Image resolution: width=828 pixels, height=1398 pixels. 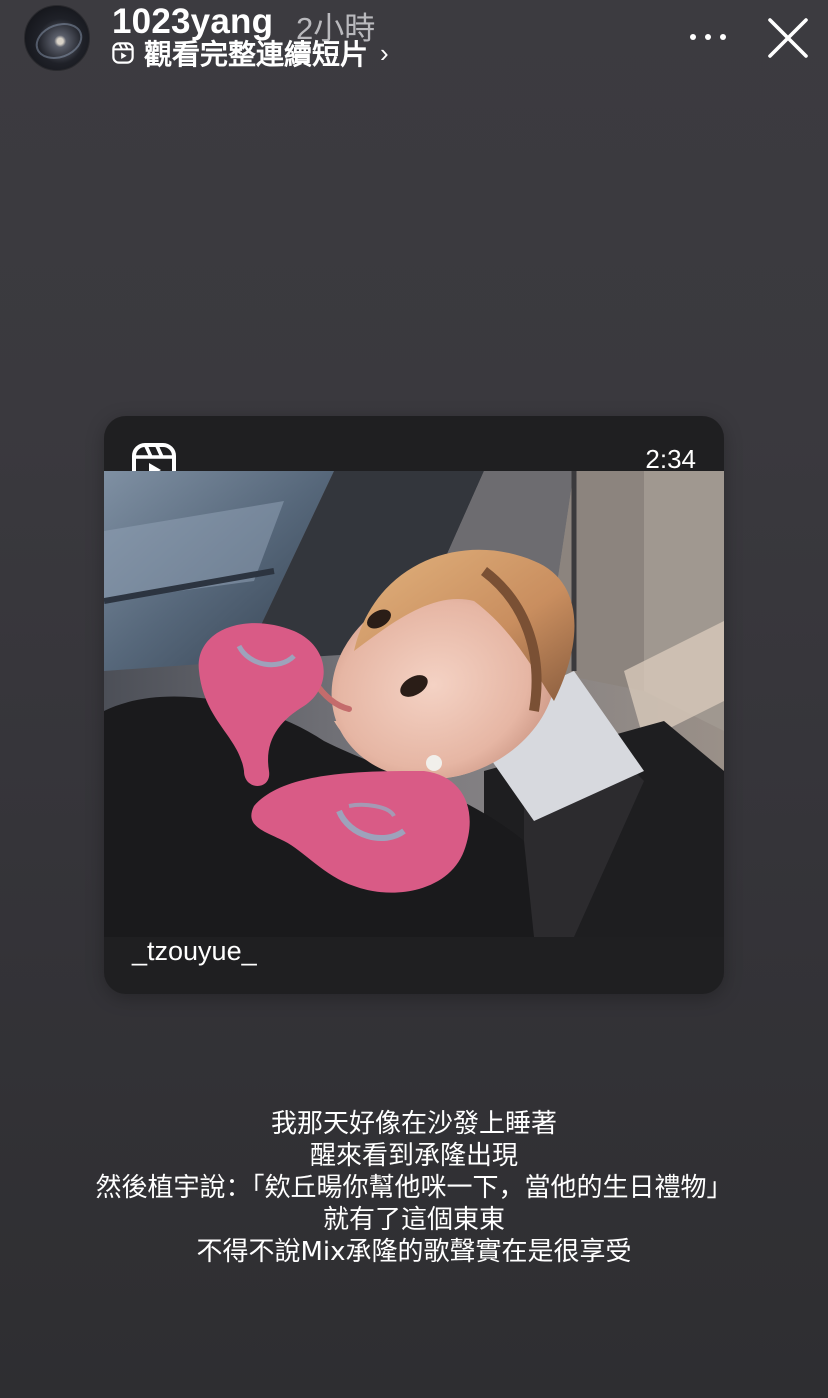 What do you see at coordinates (413, 1124) in the screenshot?
I see `caption-line: 我那天好像在沙發上睡著` at bounding box center [413, 1124].